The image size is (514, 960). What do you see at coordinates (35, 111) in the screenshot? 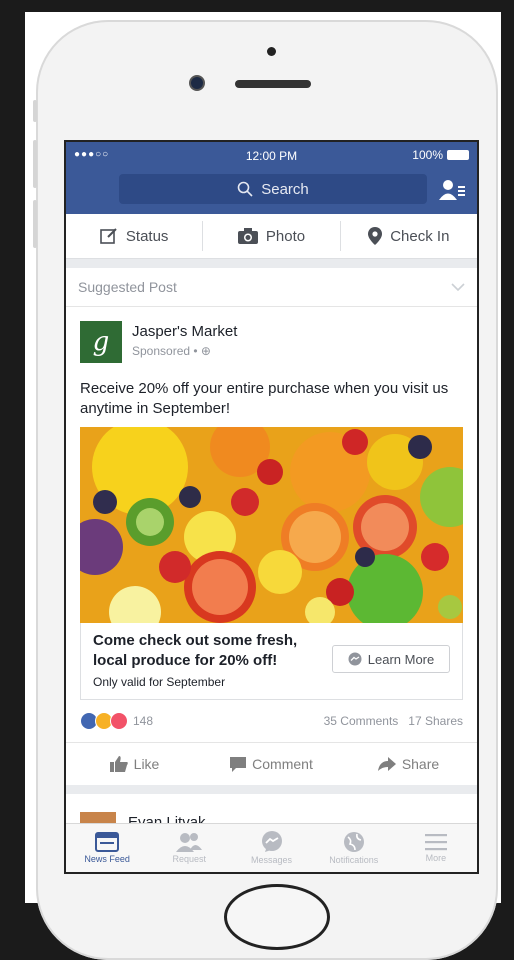
I see `mute-switch` at bounding box center [35, 111].